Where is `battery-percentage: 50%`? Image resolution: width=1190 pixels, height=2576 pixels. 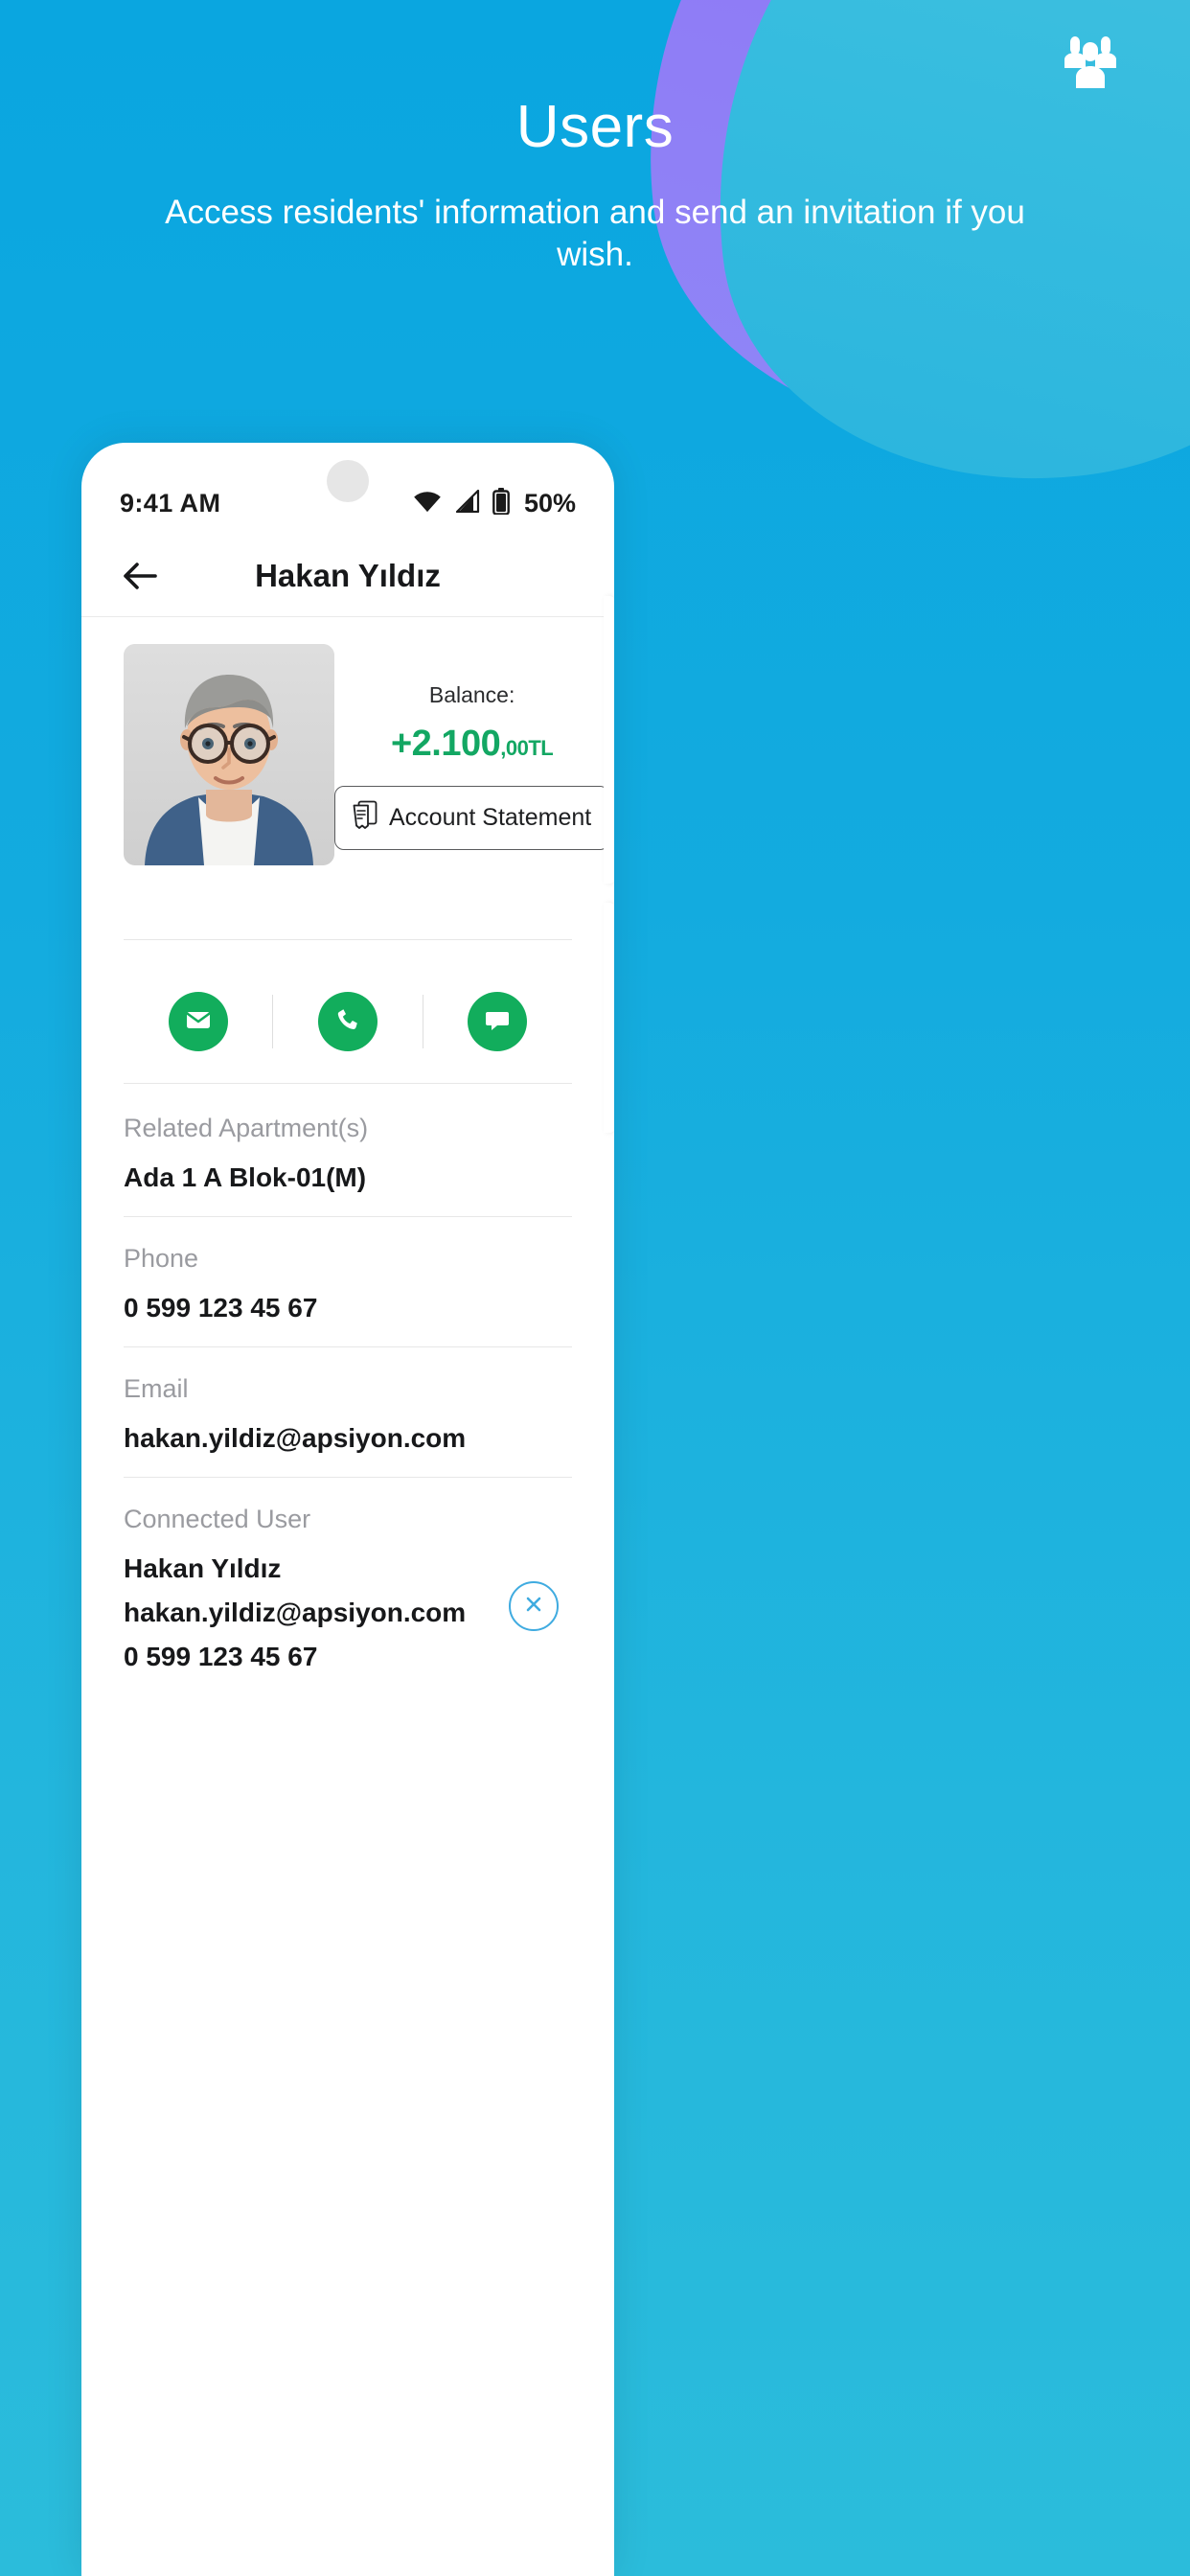
battery-percentage: 50% is located at coordinates (549, 503).